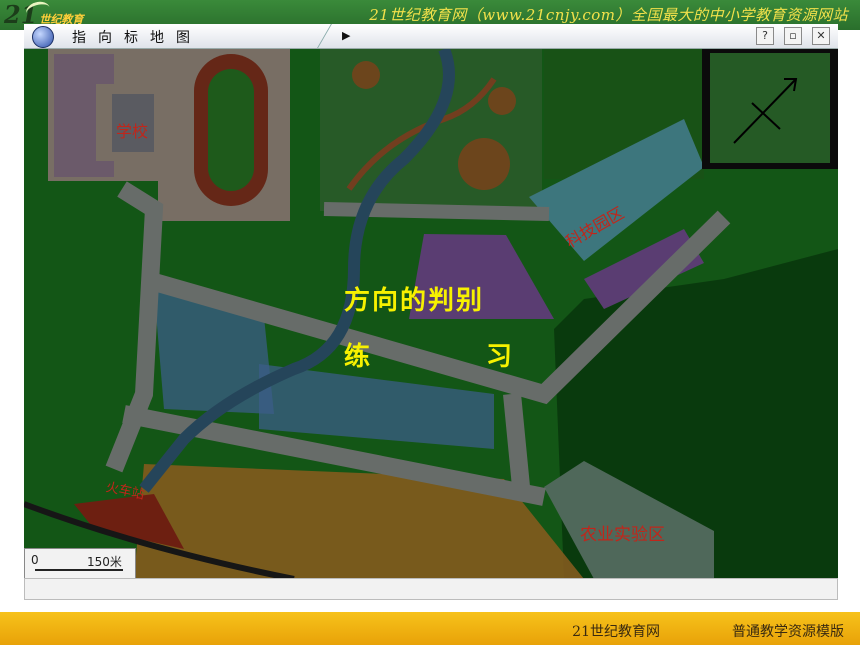  I want to click on label-farm: 农业实验区, so click(622, 535).